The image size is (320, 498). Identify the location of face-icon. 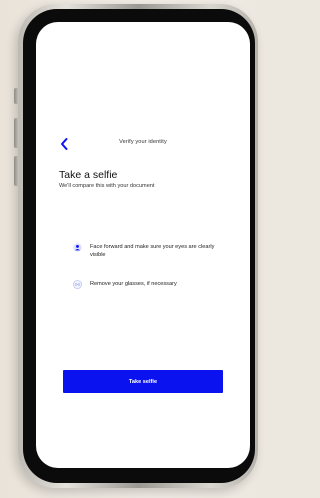
(77, 247).